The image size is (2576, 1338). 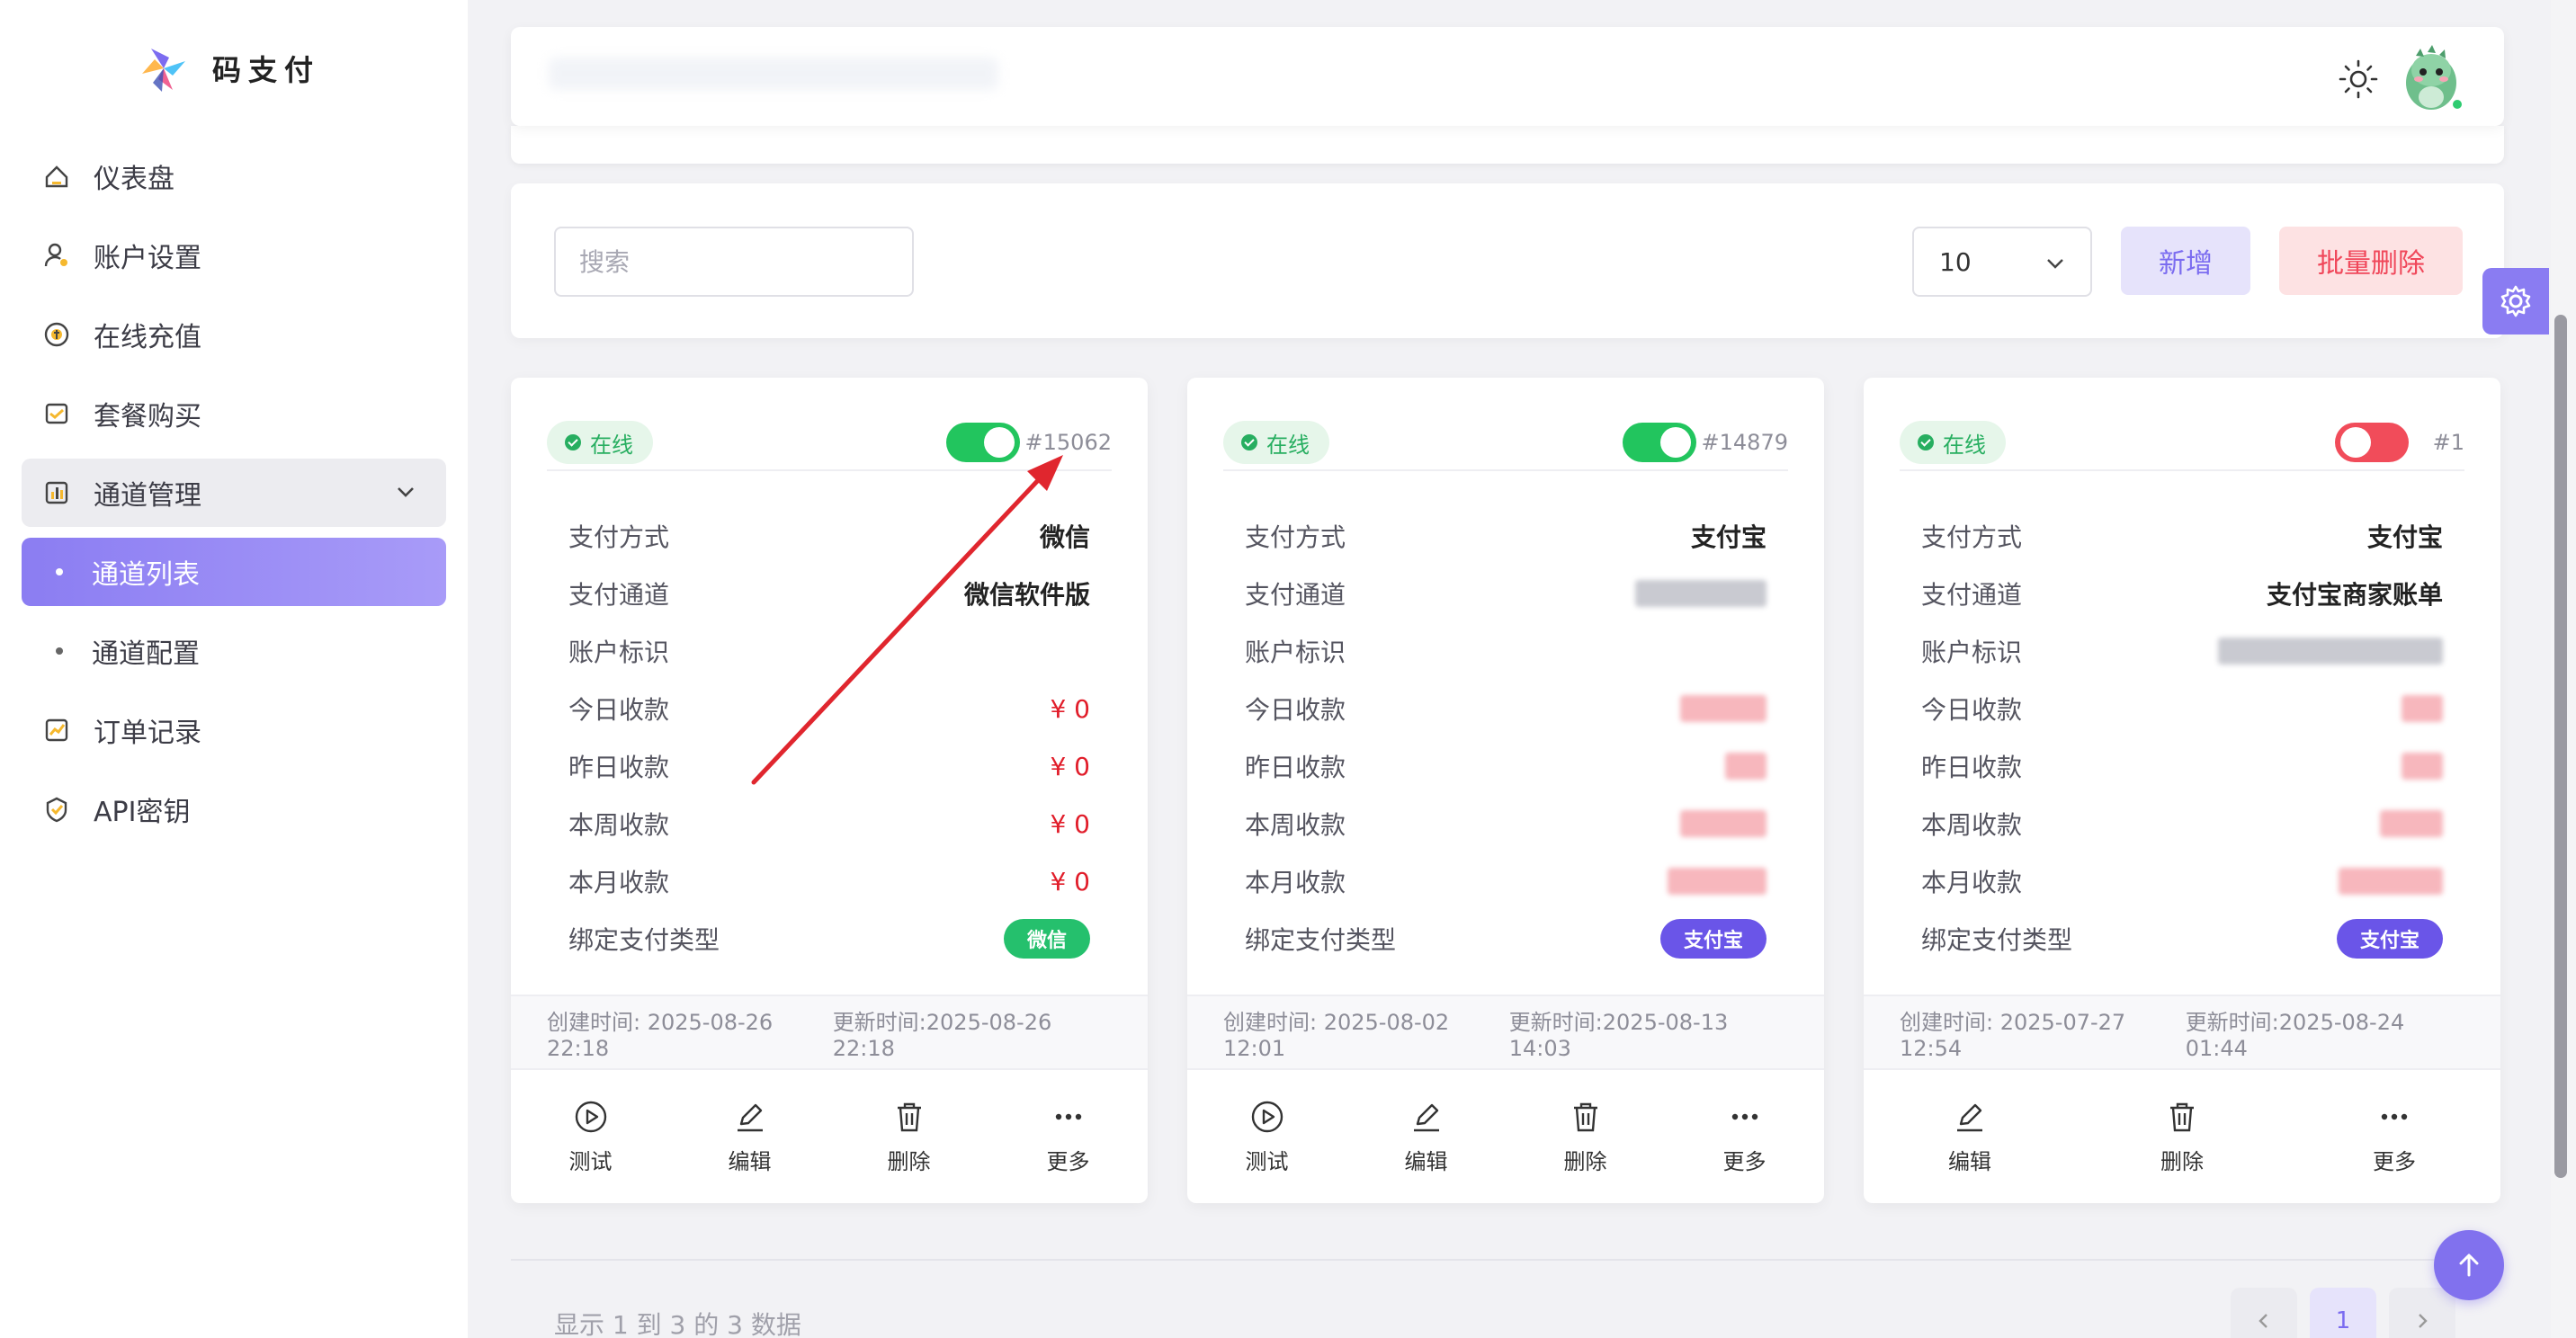 What do you see at coordinates (2343, 1313) in the screenshot?
I see `page-button: 1` at bounding box center [2343, 1313].